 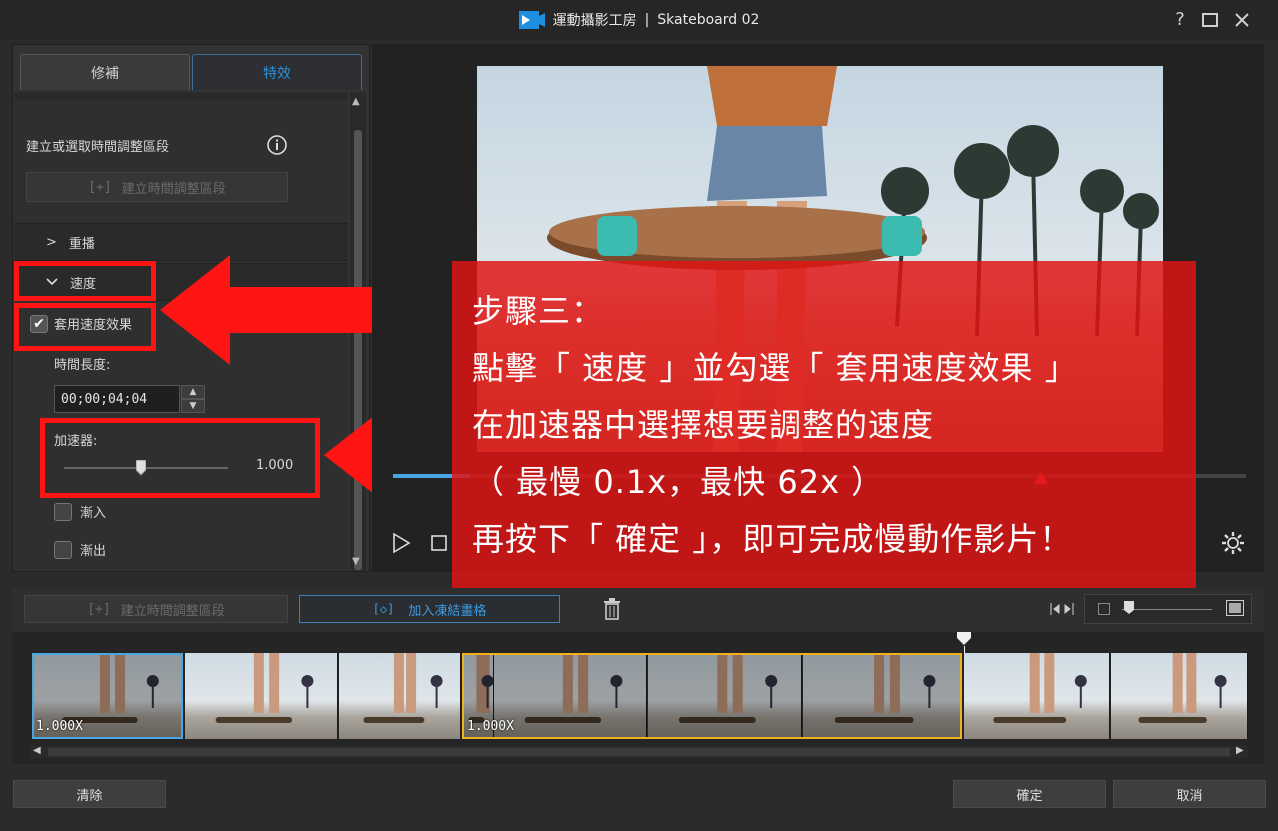 What do you see at coordinates (531, 20) in the screenshot?
I see `app-logo-icon` at bounding box center [531, 20].